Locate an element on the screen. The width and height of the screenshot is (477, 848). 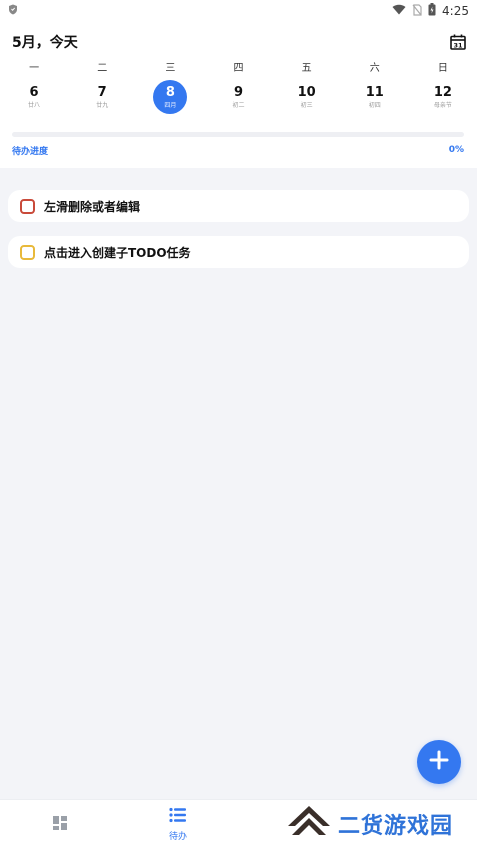
lunar-date: 四月 is located at coordinates (170, 105).